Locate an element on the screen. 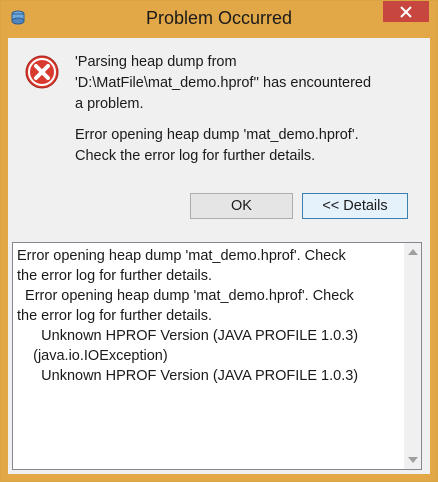 The height and width of the screenshot is (482, 438). scroll-down-arrow-icon is located at coordinates (413, 460).